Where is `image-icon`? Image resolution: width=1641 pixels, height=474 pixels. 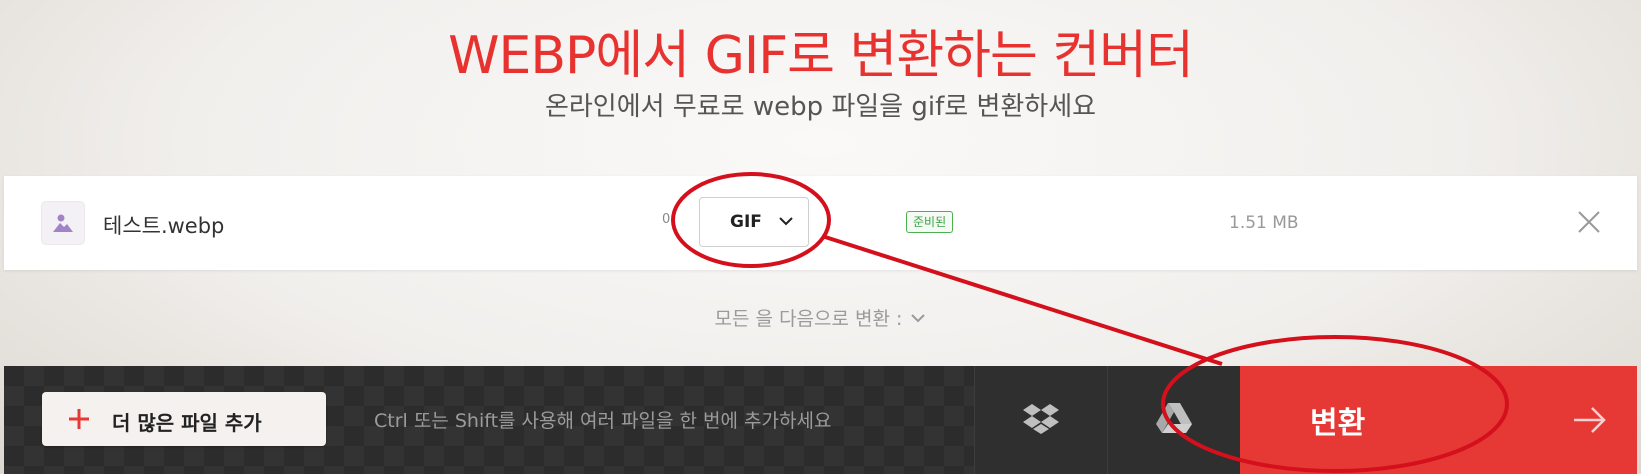 image-icon is located at coordinates (63, 223).